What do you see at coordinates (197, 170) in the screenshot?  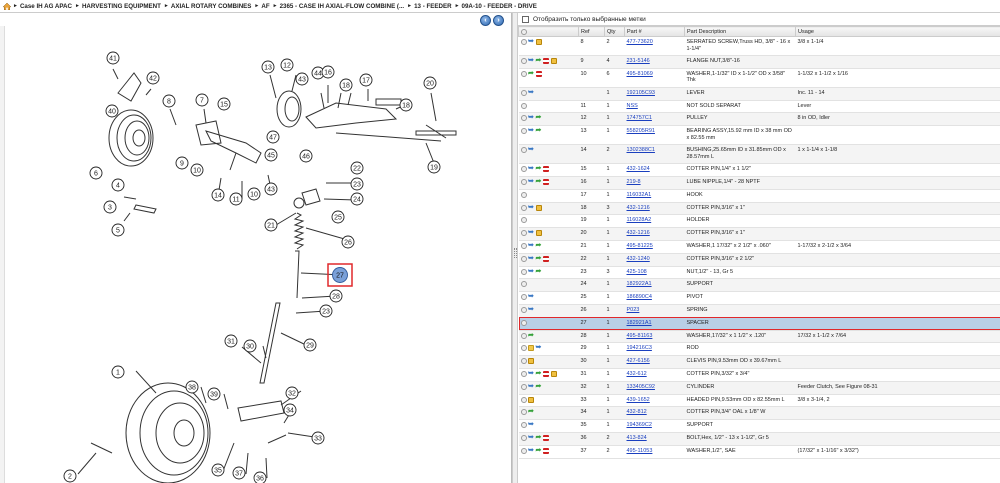 I see `callout-10: 10` at bounding box center [197, 170].